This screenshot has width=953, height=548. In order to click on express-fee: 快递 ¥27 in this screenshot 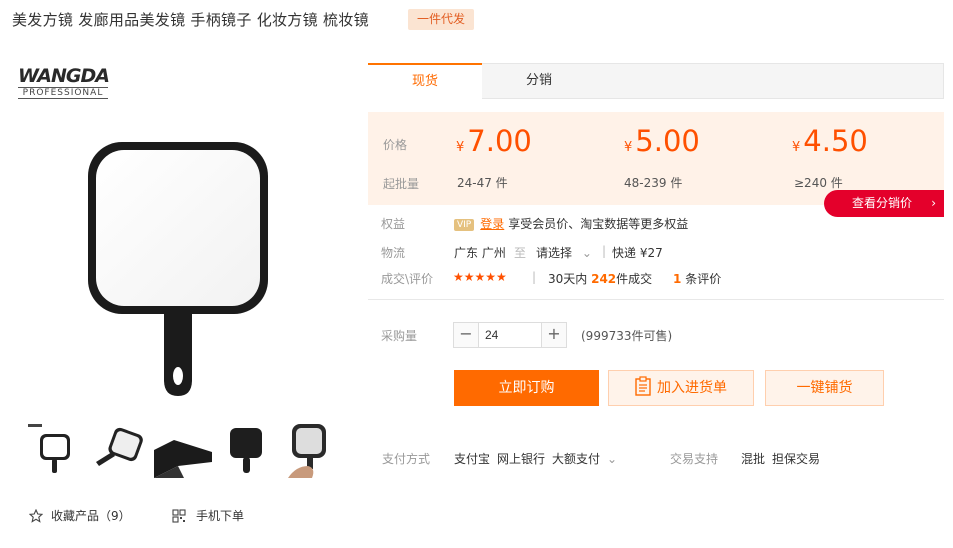, I will do `click(637, 253)`.